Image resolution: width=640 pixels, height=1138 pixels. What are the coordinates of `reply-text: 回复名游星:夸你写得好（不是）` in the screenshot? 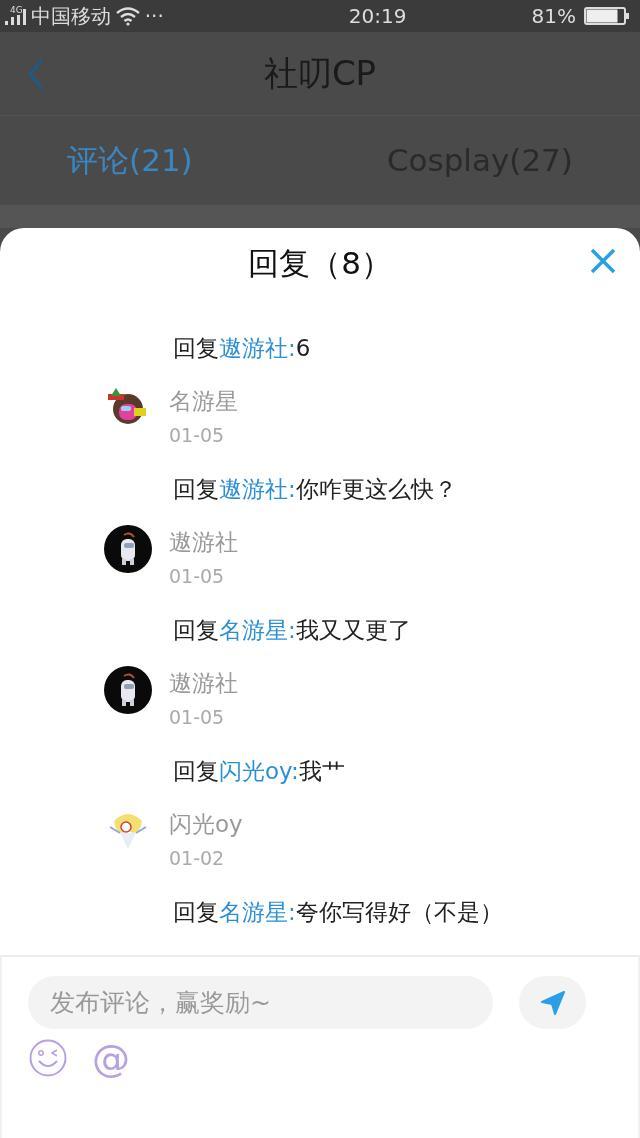 It's located at (338, 912).